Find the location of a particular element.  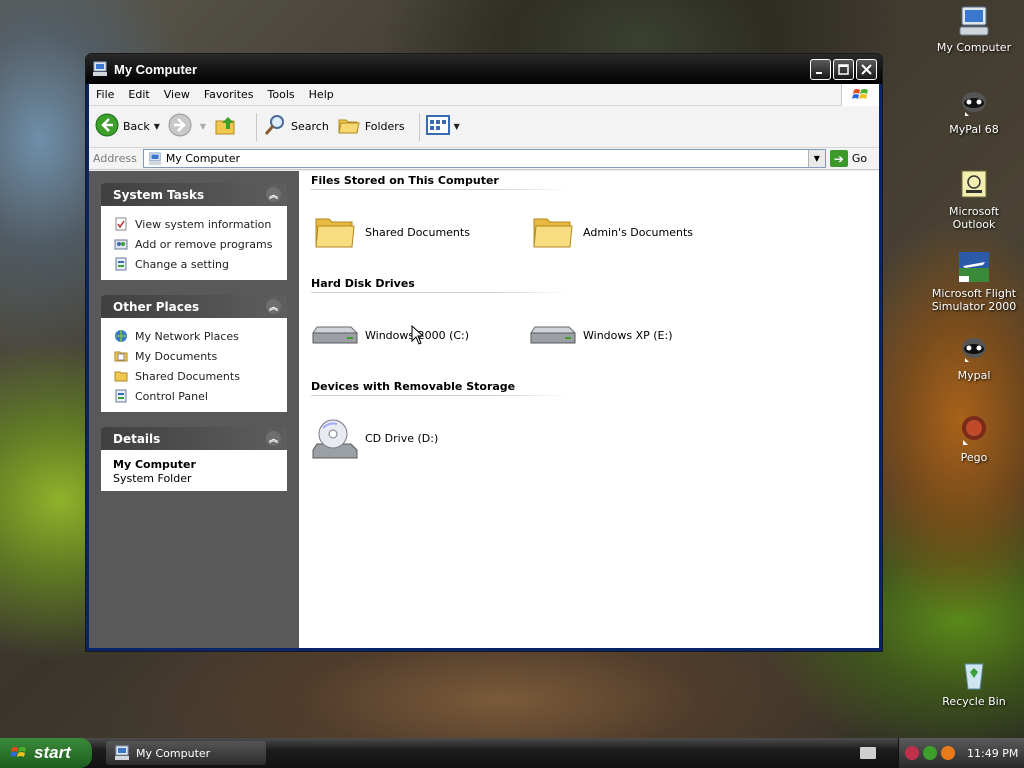

task-change-setting: Change a setting is located at coordinates (196, 264).